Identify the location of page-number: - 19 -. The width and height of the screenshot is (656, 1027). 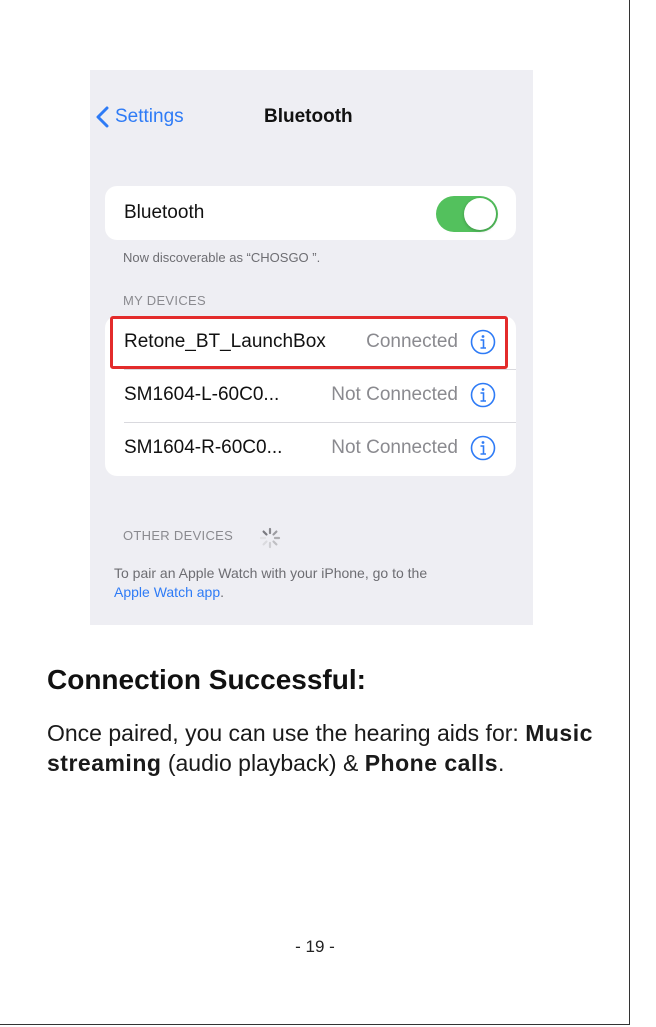
(315, 946).